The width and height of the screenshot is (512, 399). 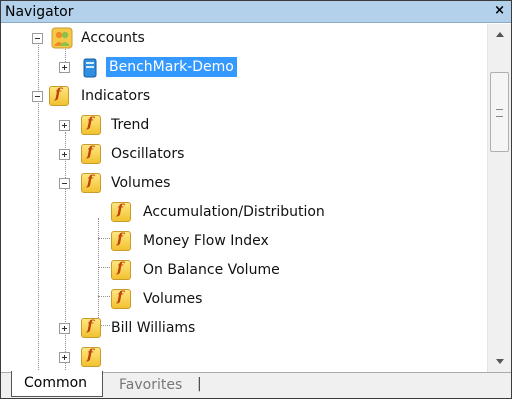 I want to click on tree-node-volume-item: f Volumes, so click(x=244, y=299).